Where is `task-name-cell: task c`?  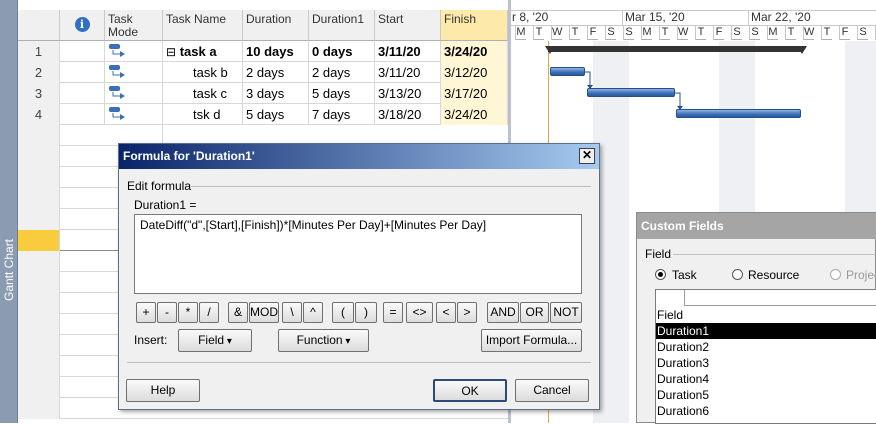 task-name-cell: task c is located at coordinates (203, 93).